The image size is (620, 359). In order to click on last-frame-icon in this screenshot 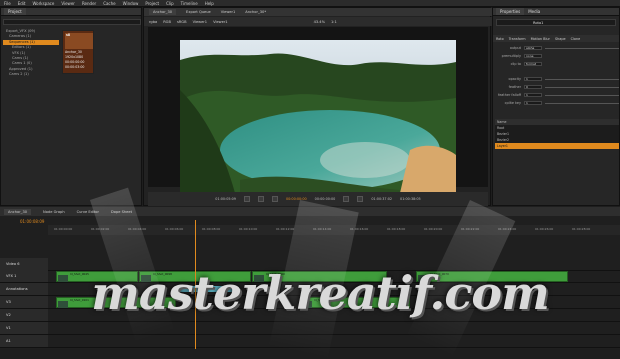, I will do `click(360, 199)`.